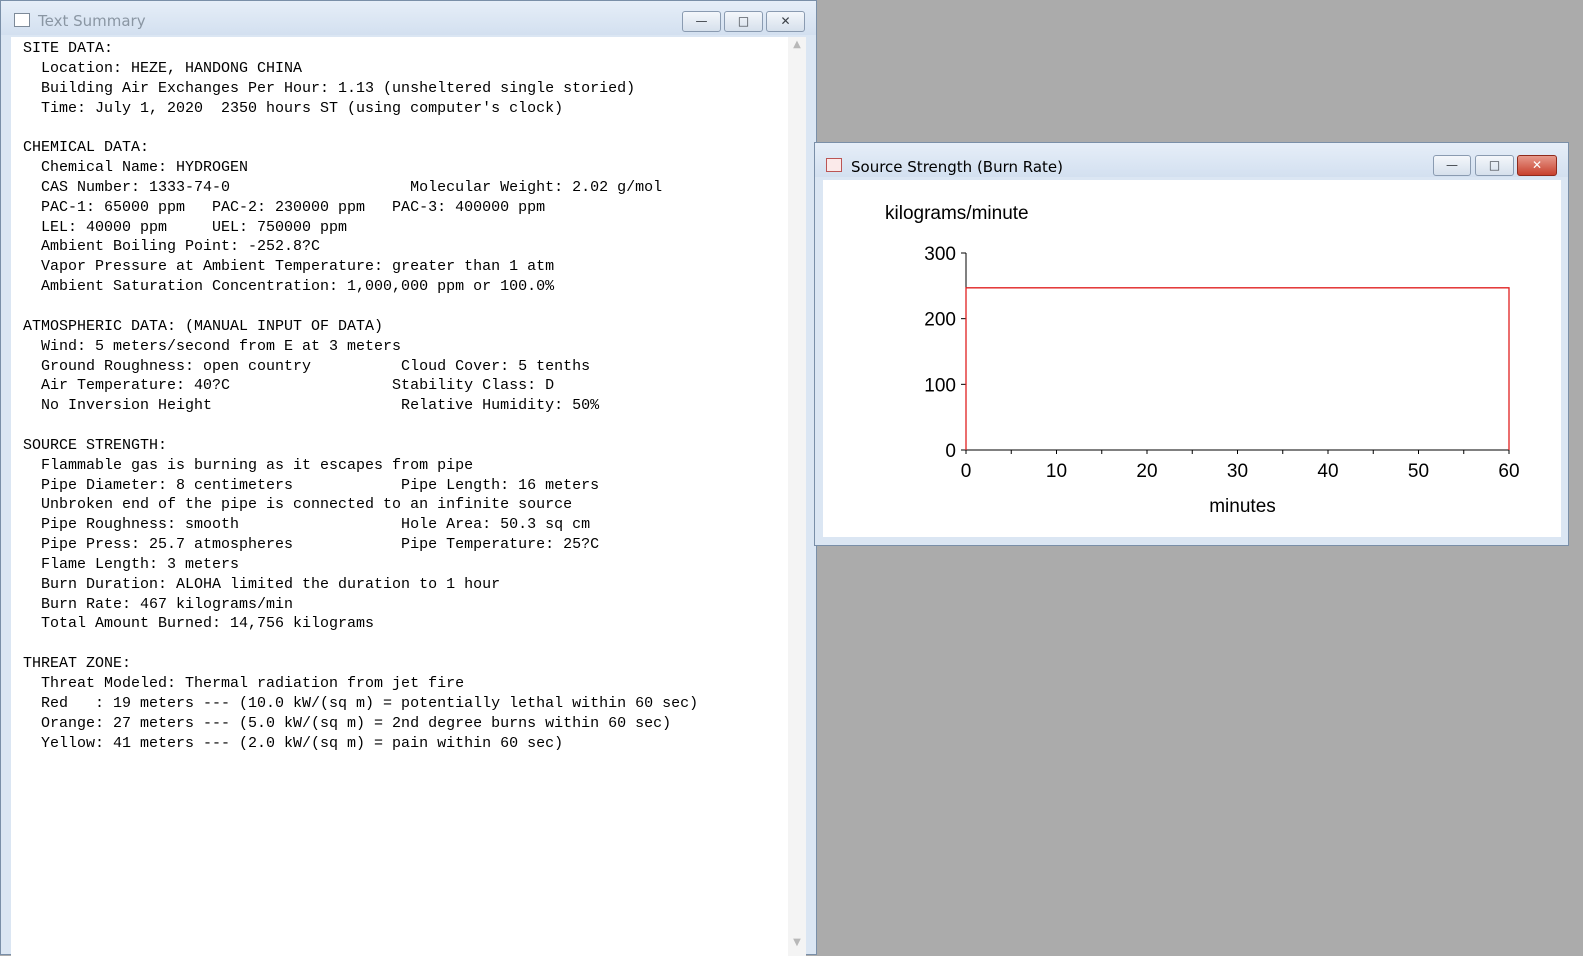  What do you see at coordinates (22, 20) in the screenshot?
I see `app-window-icon` at bounding box center [22, 20].